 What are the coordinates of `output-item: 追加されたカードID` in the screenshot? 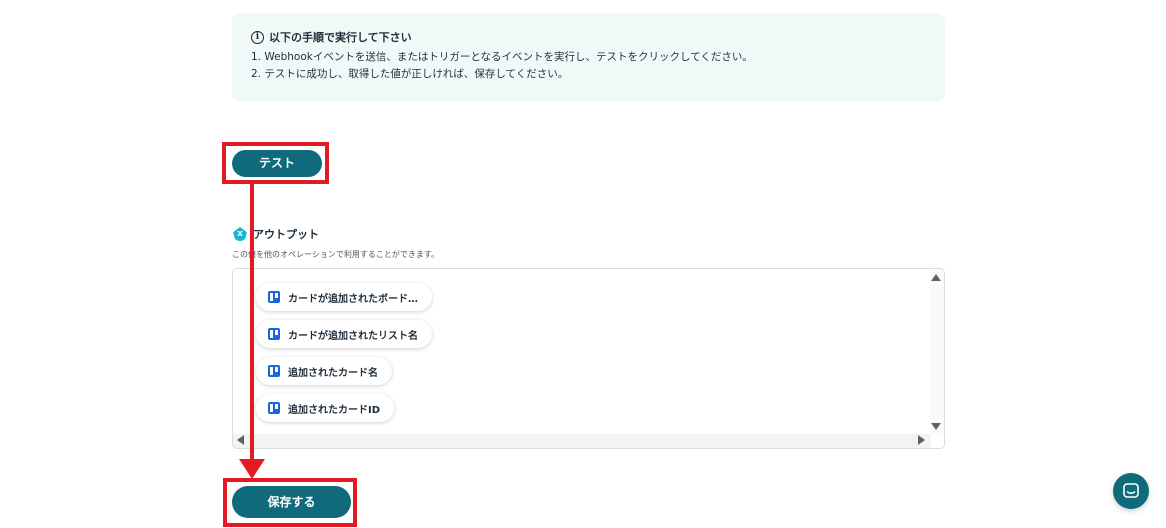 It's located at (325, 408).